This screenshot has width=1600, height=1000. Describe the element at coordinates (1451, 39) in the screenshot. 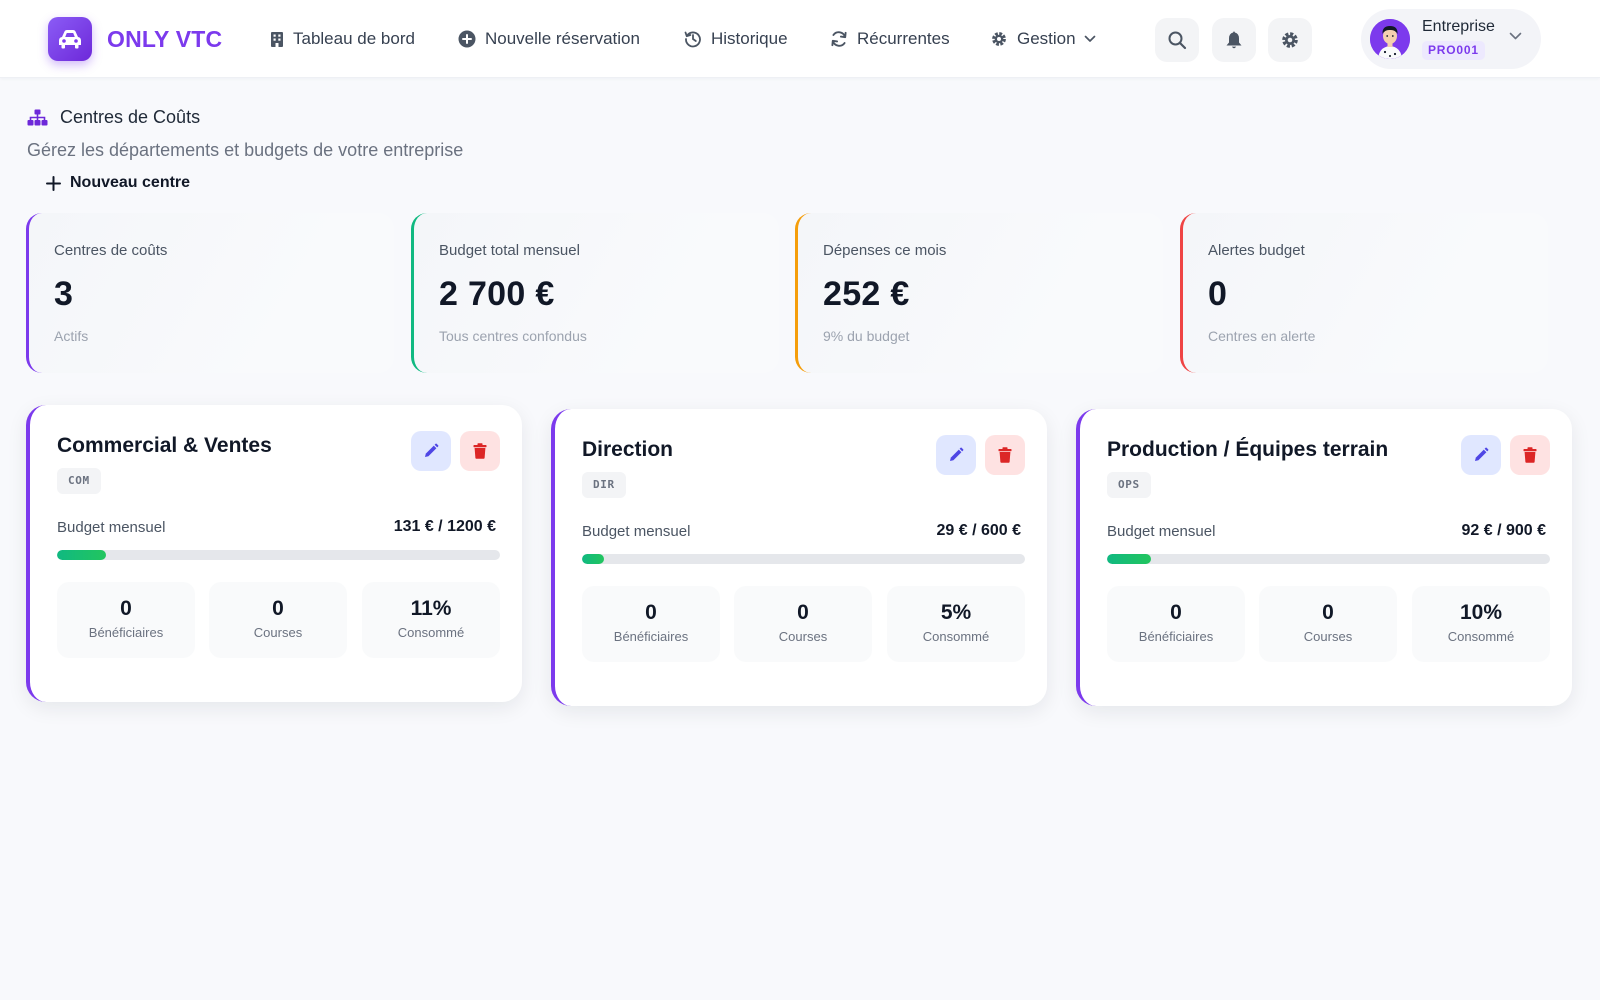

I see `user-menu: Entreprise PRO001` at that location.